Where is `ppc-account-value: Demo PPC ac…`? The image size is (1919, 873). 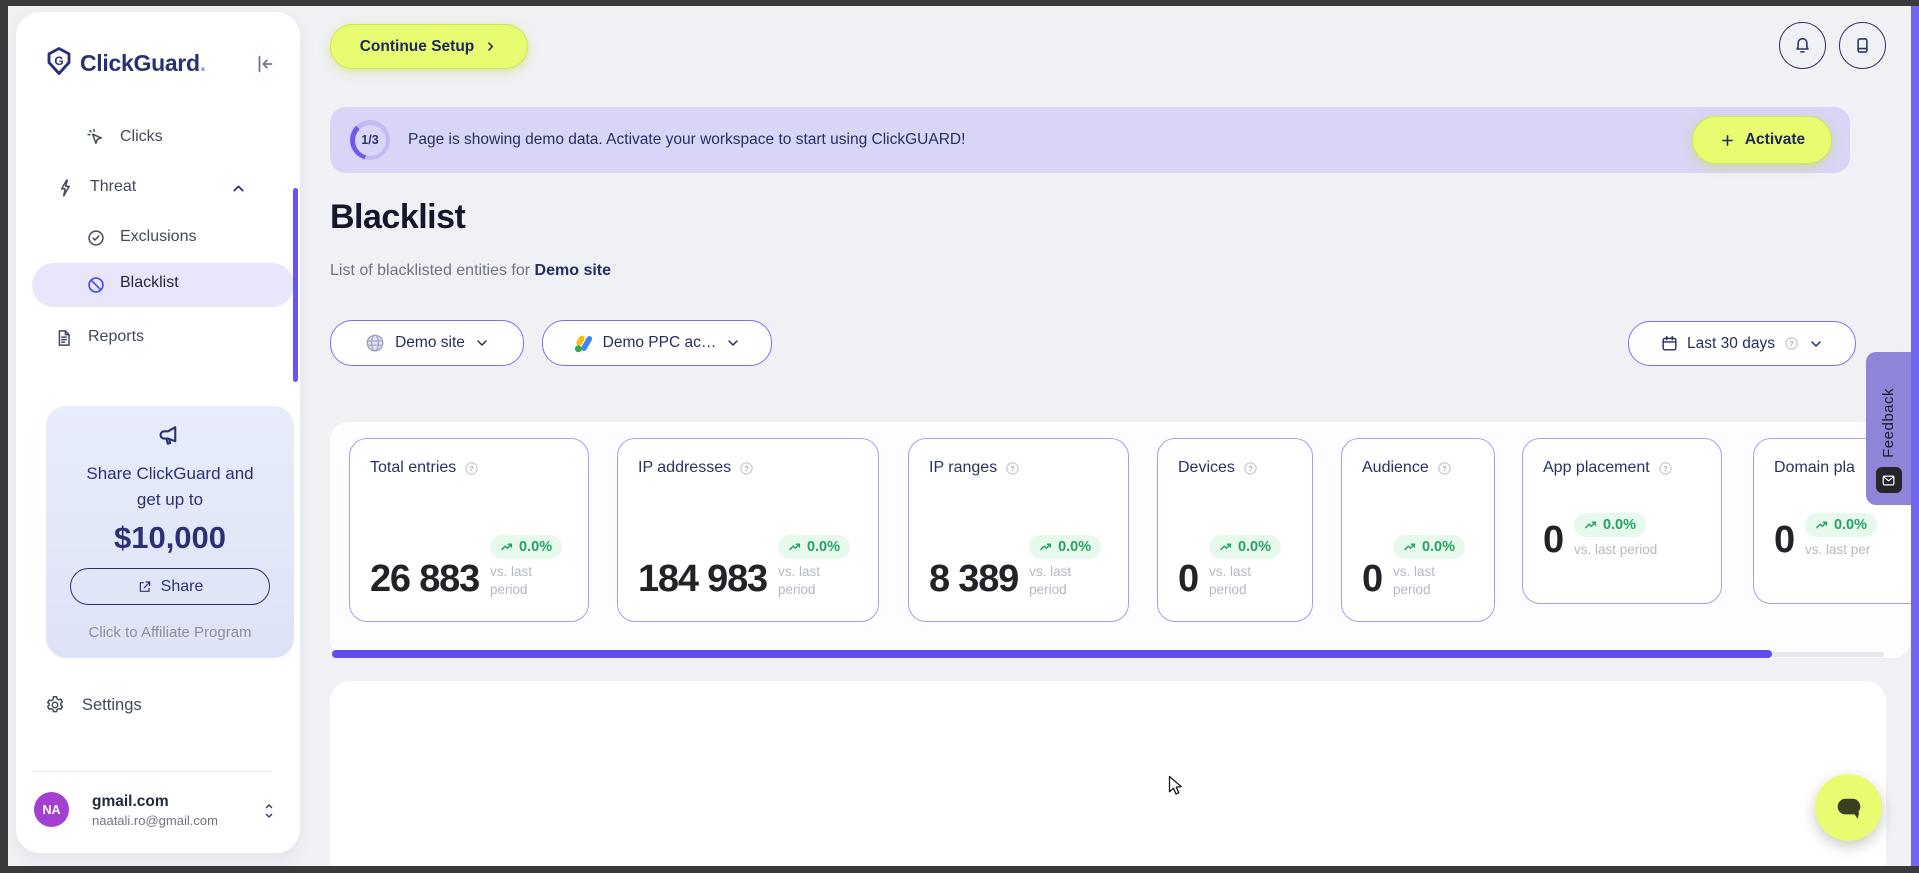
ppc-account-value: Demo PPC ac… is located at coordinates (659, 342).